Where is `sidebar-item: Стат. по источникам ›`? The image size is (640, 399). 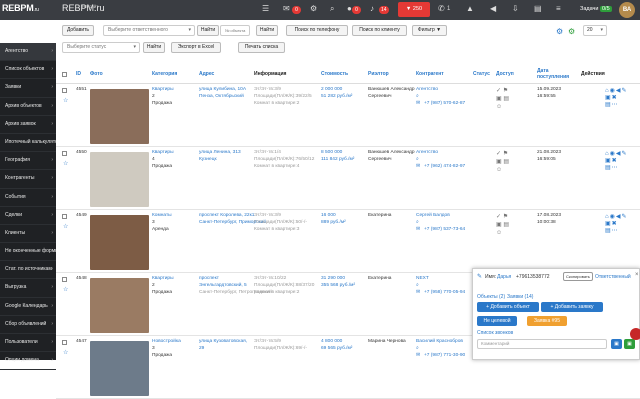
sidebar-item: Стат. по источникам › is located at coordinates (28, 270).